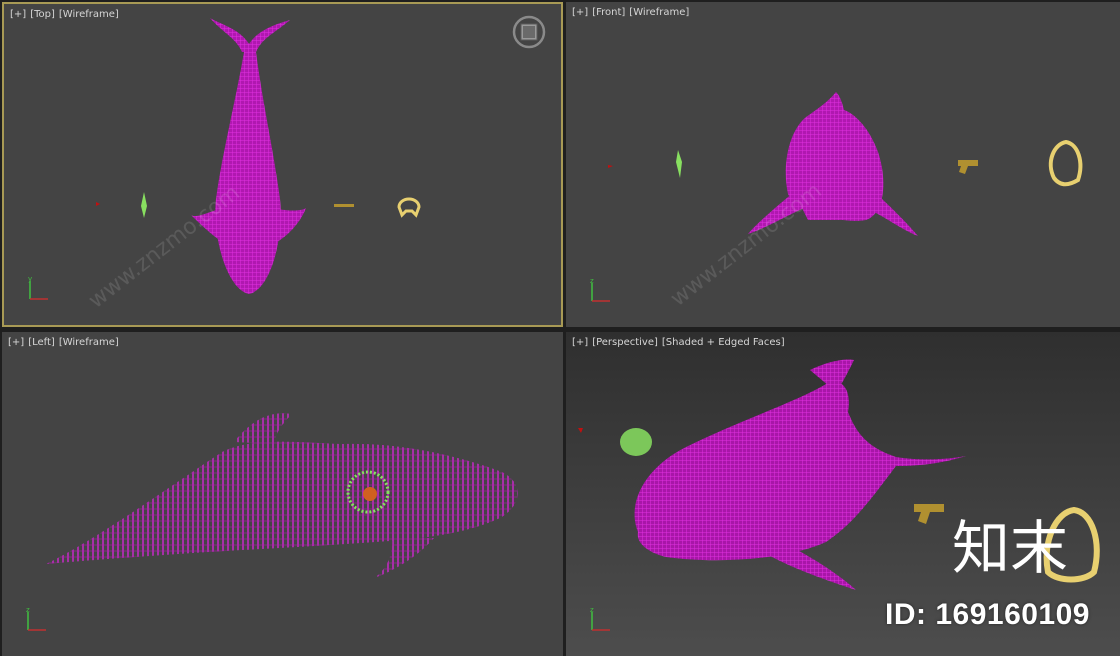  I want to click on top-scene, so click(258, 156).